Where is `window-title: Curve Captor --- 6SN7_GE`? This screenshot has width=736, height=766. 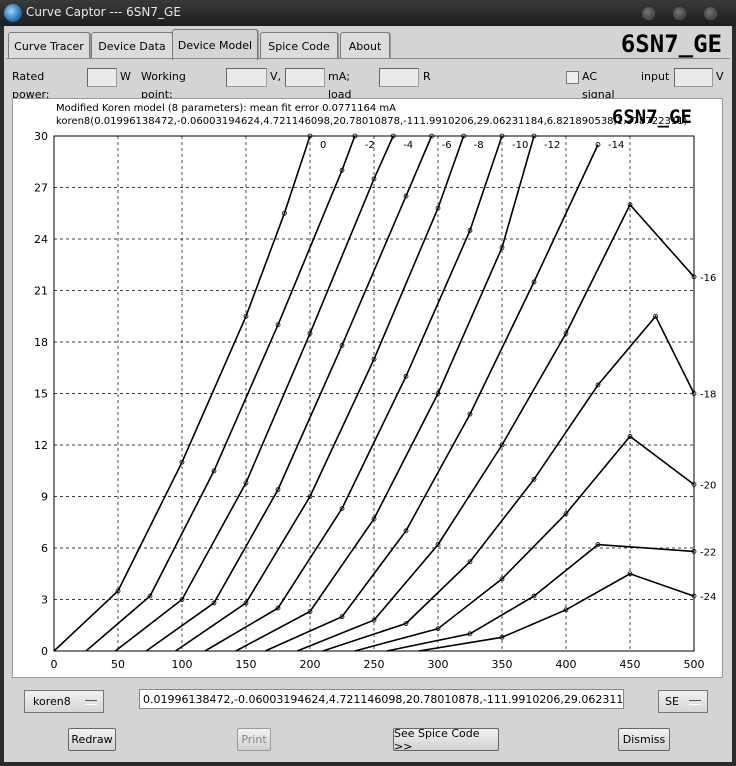
window-title: Curve Captor --- 6SN7_GE is located at coordinates (103, 12).